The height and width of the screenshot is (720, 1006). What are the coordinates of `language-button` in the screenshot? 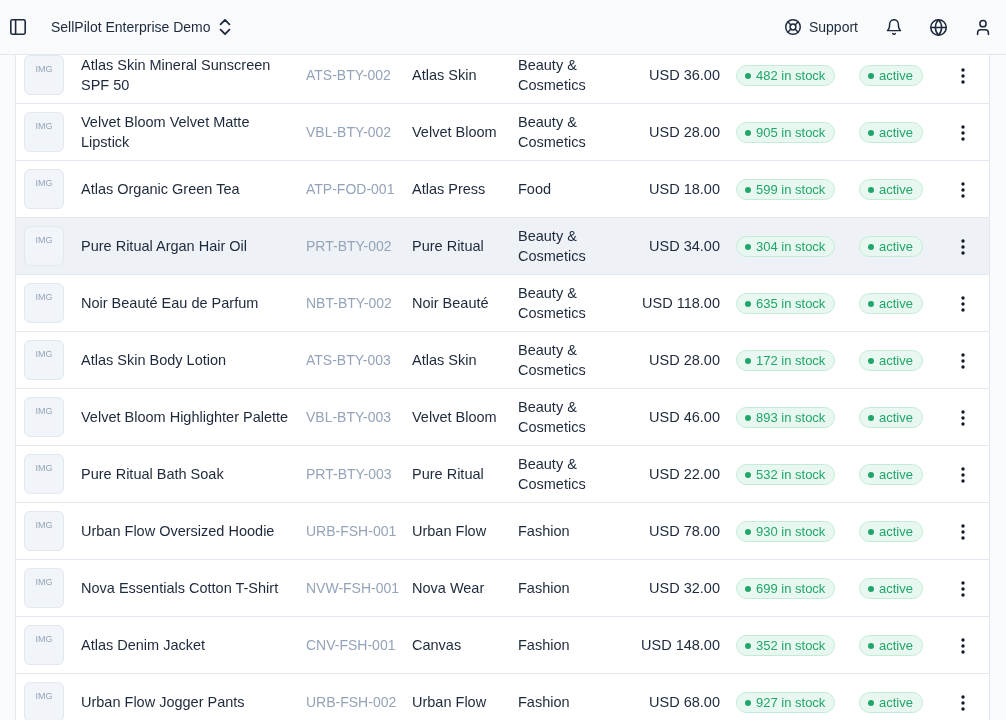 It's located at (938, 27).